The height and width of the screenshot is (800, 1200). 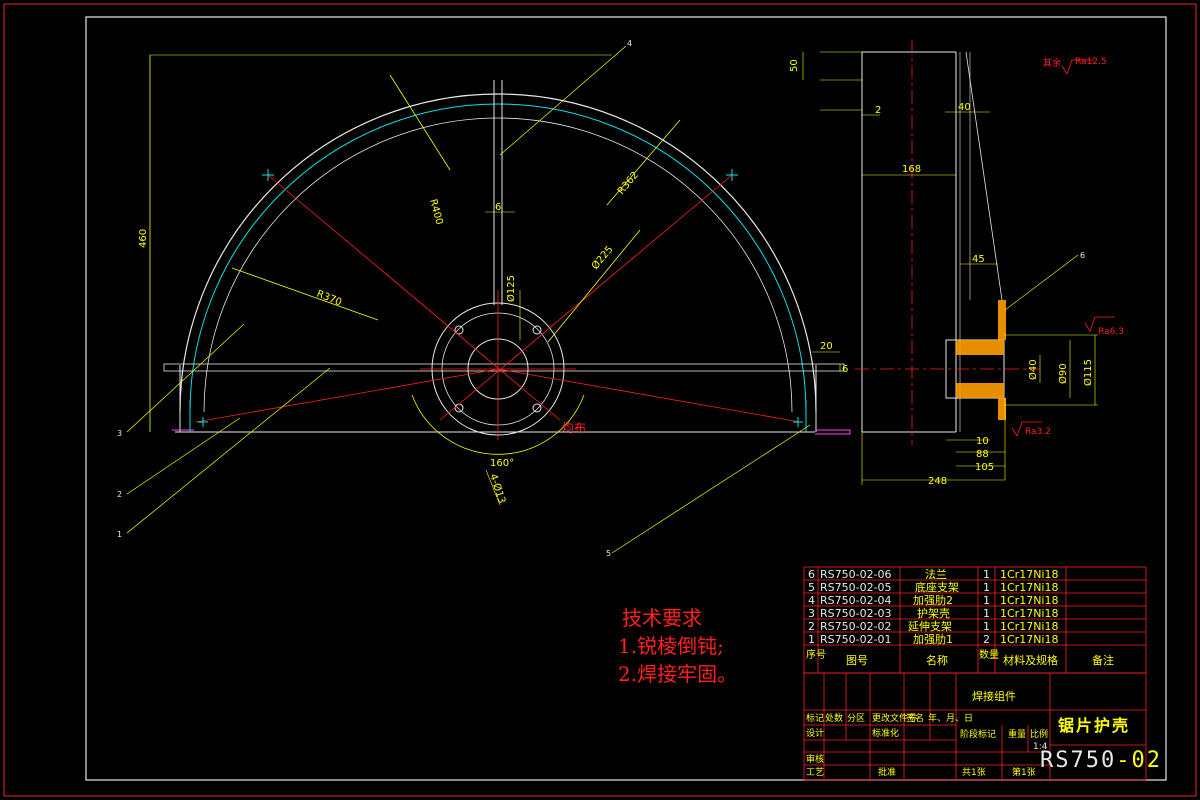 What do you see at coordinates (629, 43) in the screenshot?
I see `callout-4: 4` at bounding box center [629, 43].